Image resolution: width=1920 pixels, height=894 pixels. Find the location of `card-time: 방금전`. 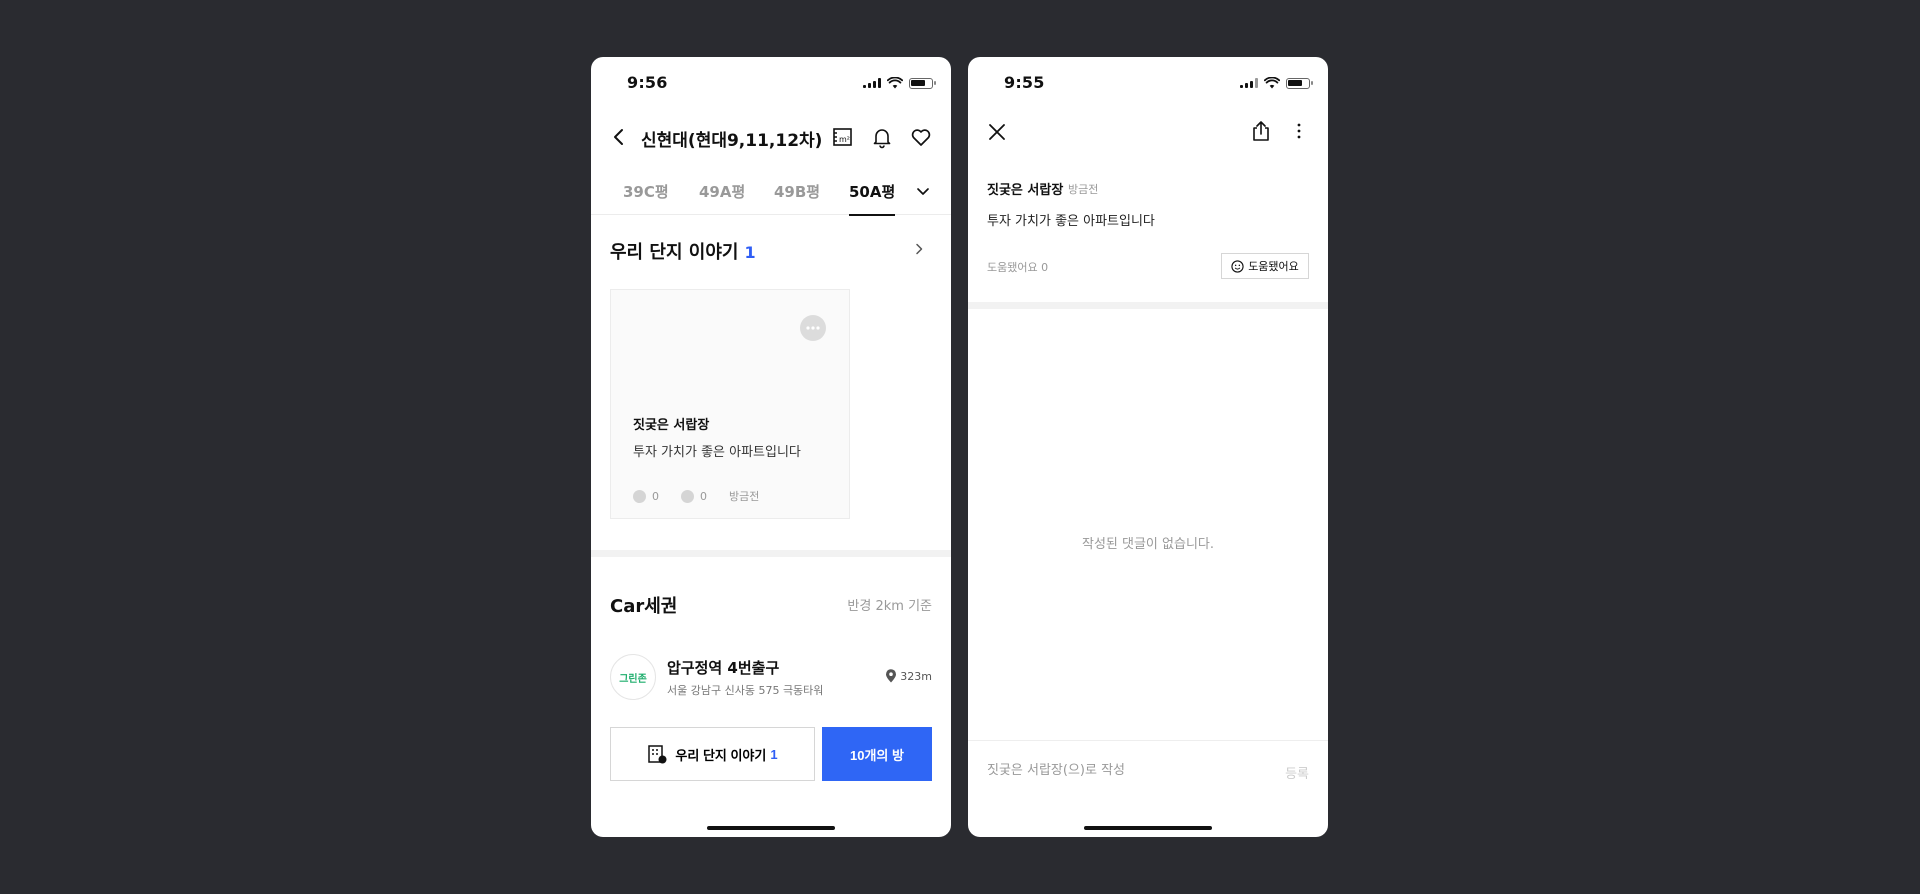

card-time: 방금전 is located at coordinates (744, 496).